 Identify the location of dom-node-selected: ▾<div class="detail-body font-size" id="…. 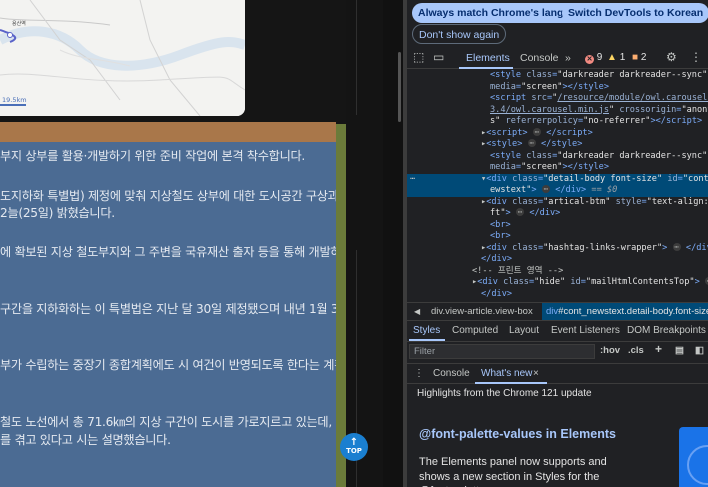
(557, 179).